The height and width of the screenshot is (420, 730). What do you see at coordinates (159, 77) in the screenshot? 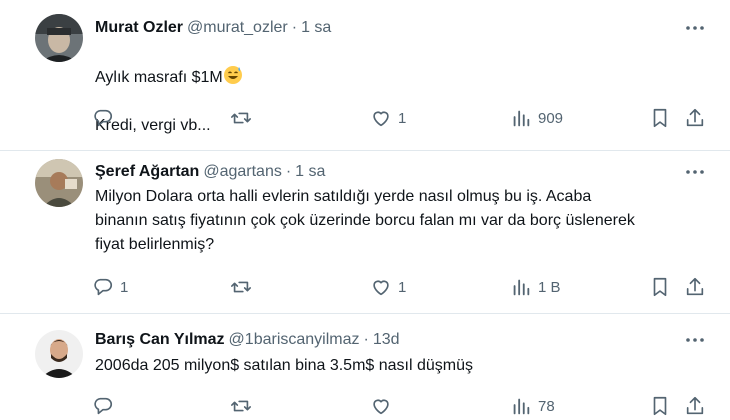
I see `tweet-text-line: Aylık masrafı $1M` at bounding box center [159, 77].